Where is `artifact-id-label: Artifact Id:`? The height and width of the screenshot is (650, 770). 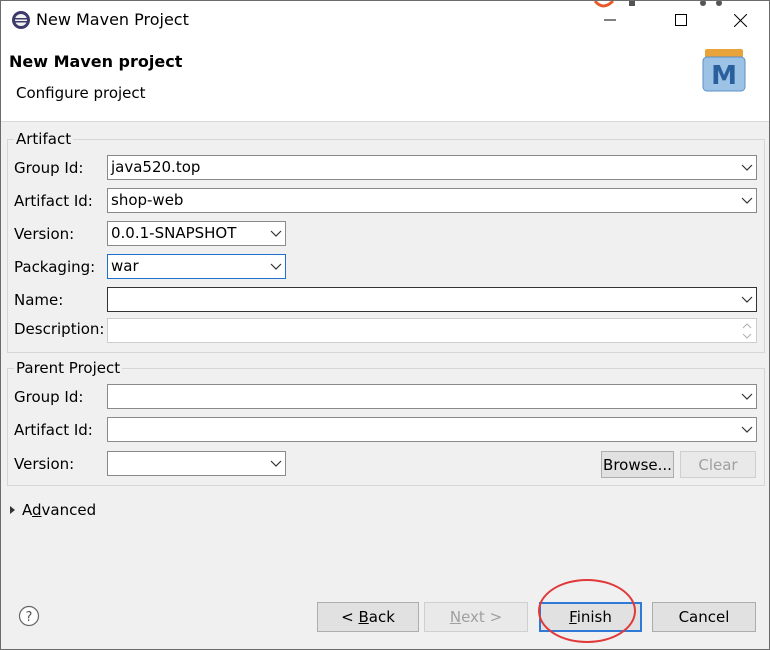
artifact-id-label: Artifact Id: is located at coordinates (53, 201).